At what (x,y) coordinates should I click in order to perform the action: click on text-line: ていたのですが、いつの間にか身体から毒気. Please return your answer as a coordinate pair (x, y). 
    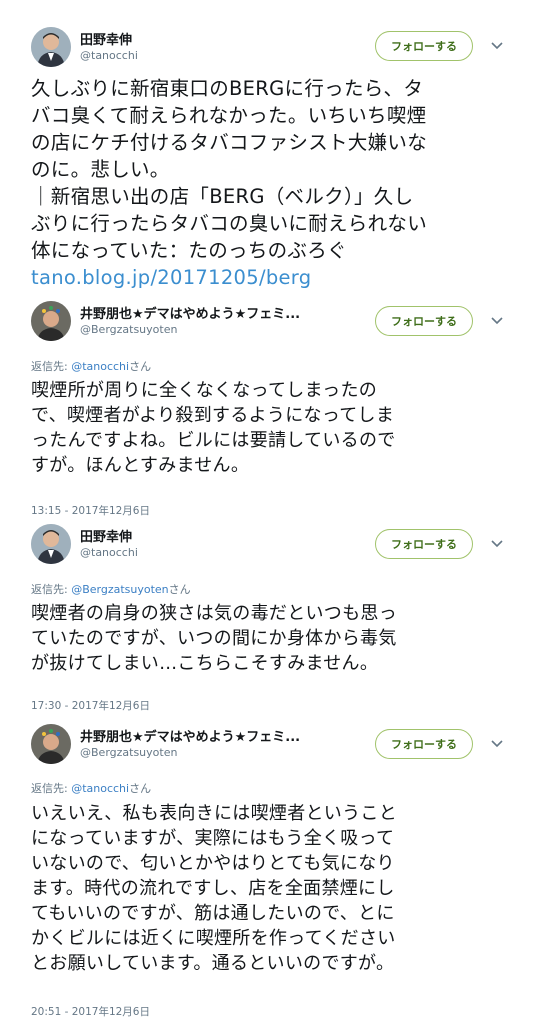
    Looking at the image, I should click on (214, 638).